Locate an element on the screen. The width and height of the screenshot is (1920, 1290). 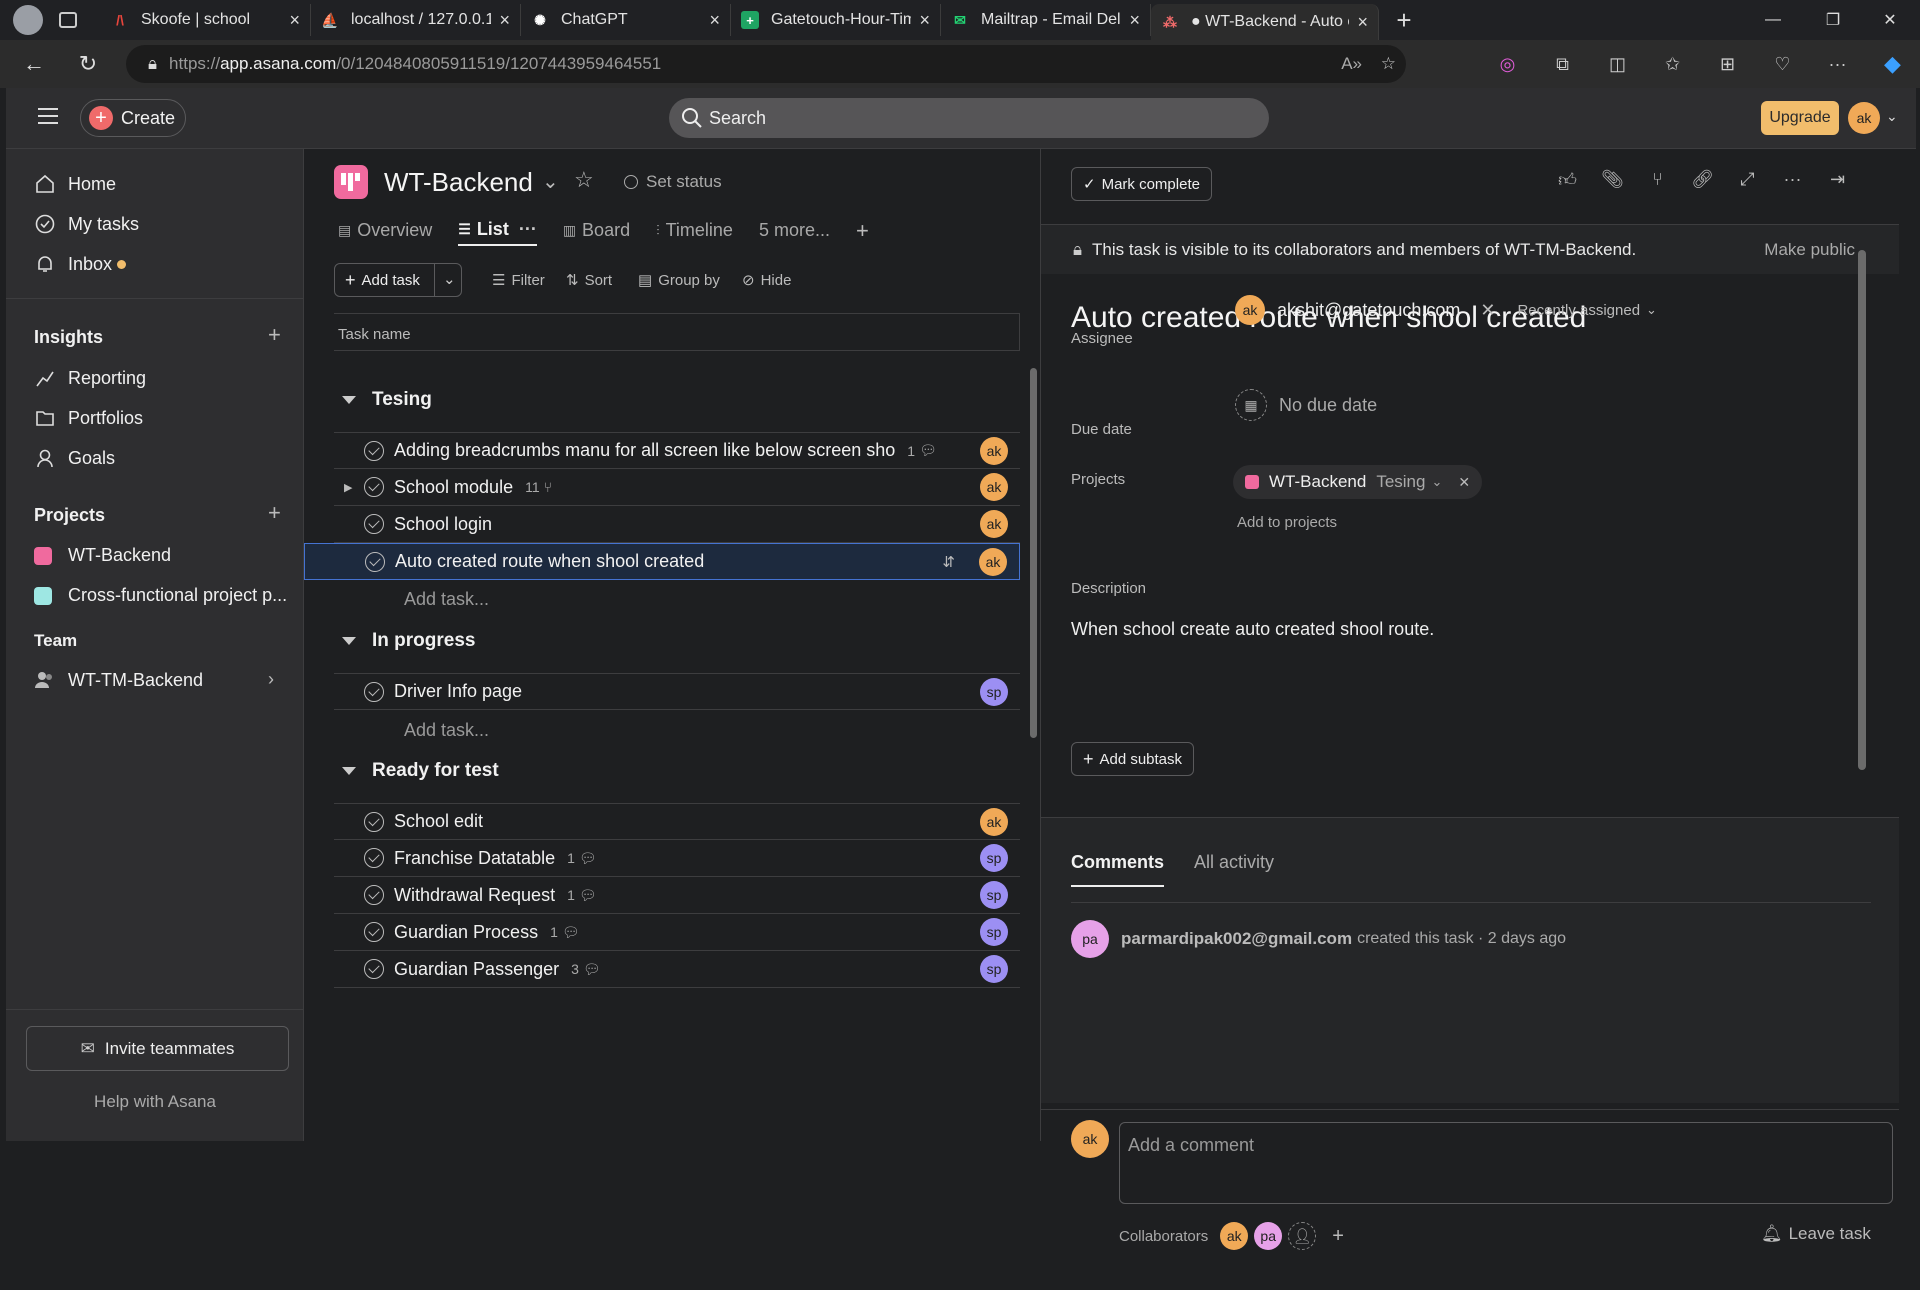
remove-assignee-icon: ✕ is located at coordinates (1487, 310).